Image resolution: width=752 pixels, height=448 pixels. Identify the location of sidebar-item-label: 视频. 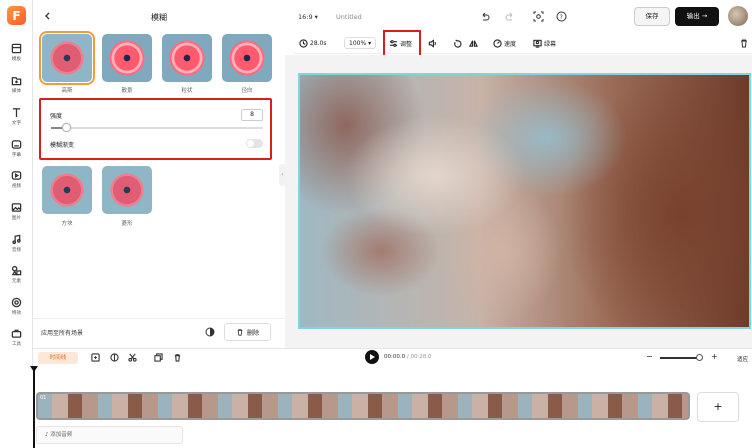
(16, 186).